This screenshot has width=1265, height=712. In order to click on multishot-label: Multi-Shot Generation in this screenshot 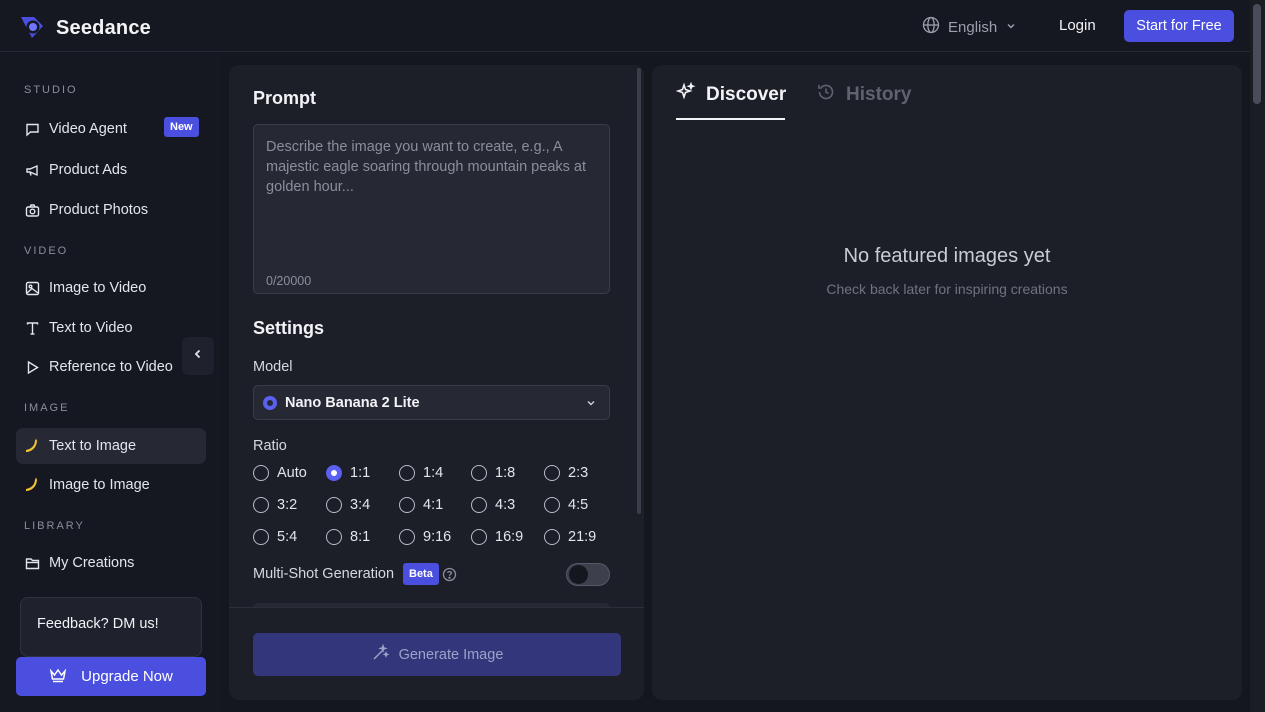, I will do `click(324, 574)`.